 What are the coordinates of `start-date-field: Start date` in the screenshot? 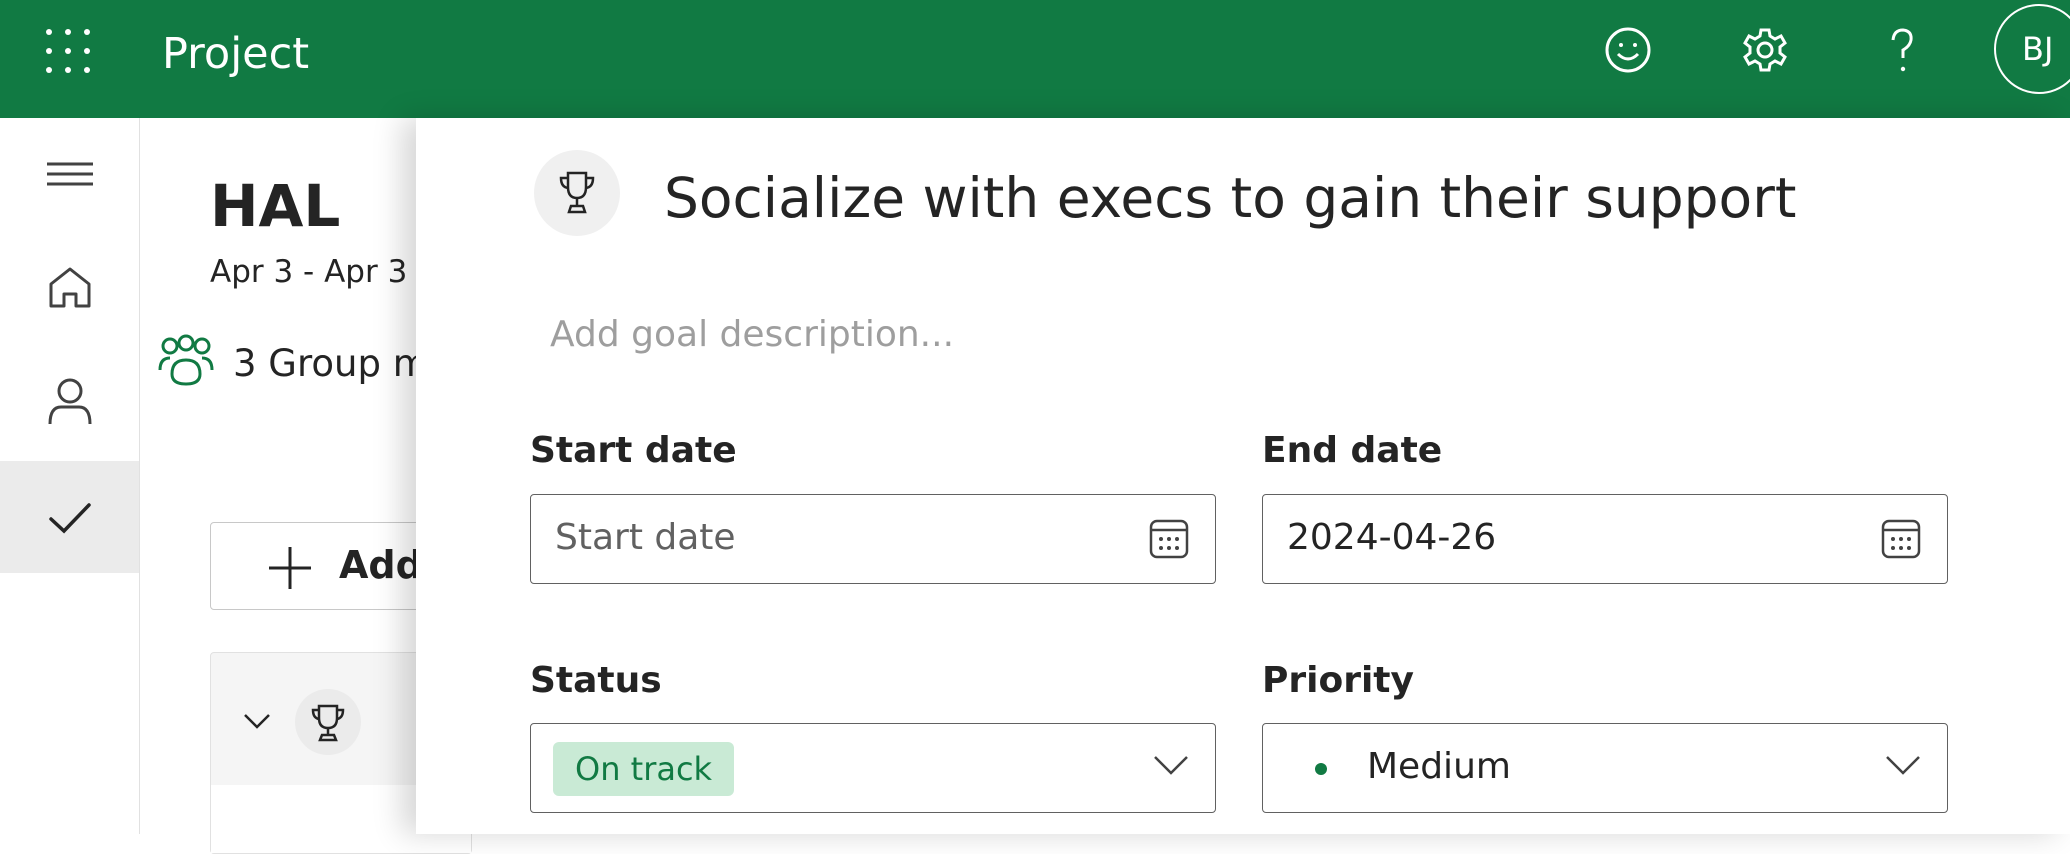 It's located at (873, 539).